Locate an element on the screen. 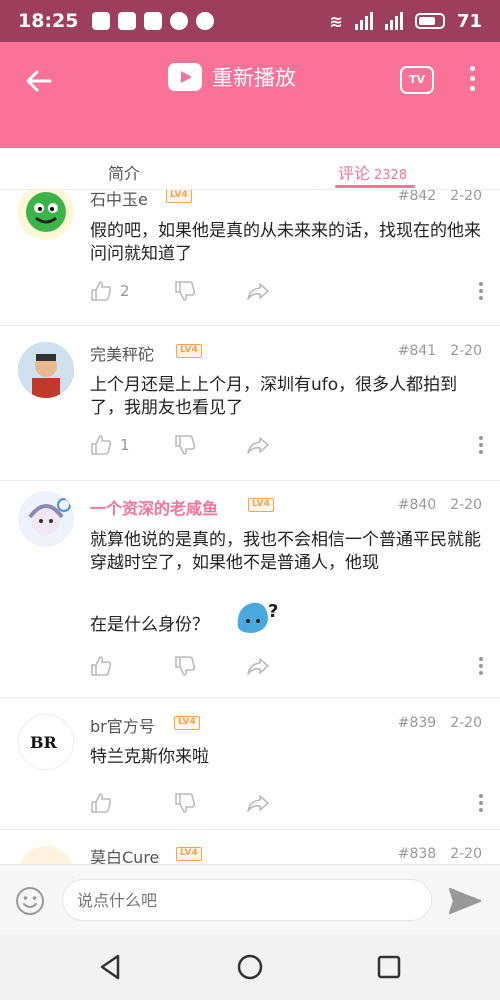 This screenshot has height=1000, width=500. like-button: 2 is located at coordinates (110, 291).